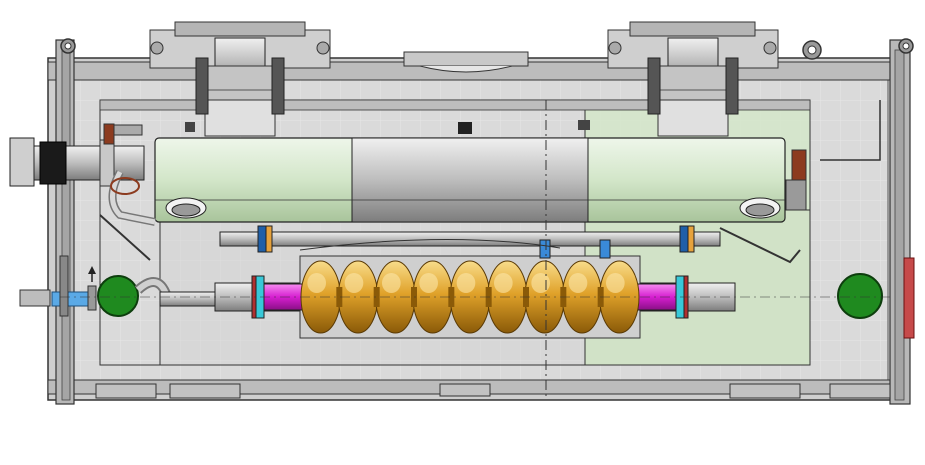 This screenshot has height=465, width=925. What do you see at coordinates (470, 180) in the screenshot?
I see `helium-return-pipe` at bounding box center [470, 180].